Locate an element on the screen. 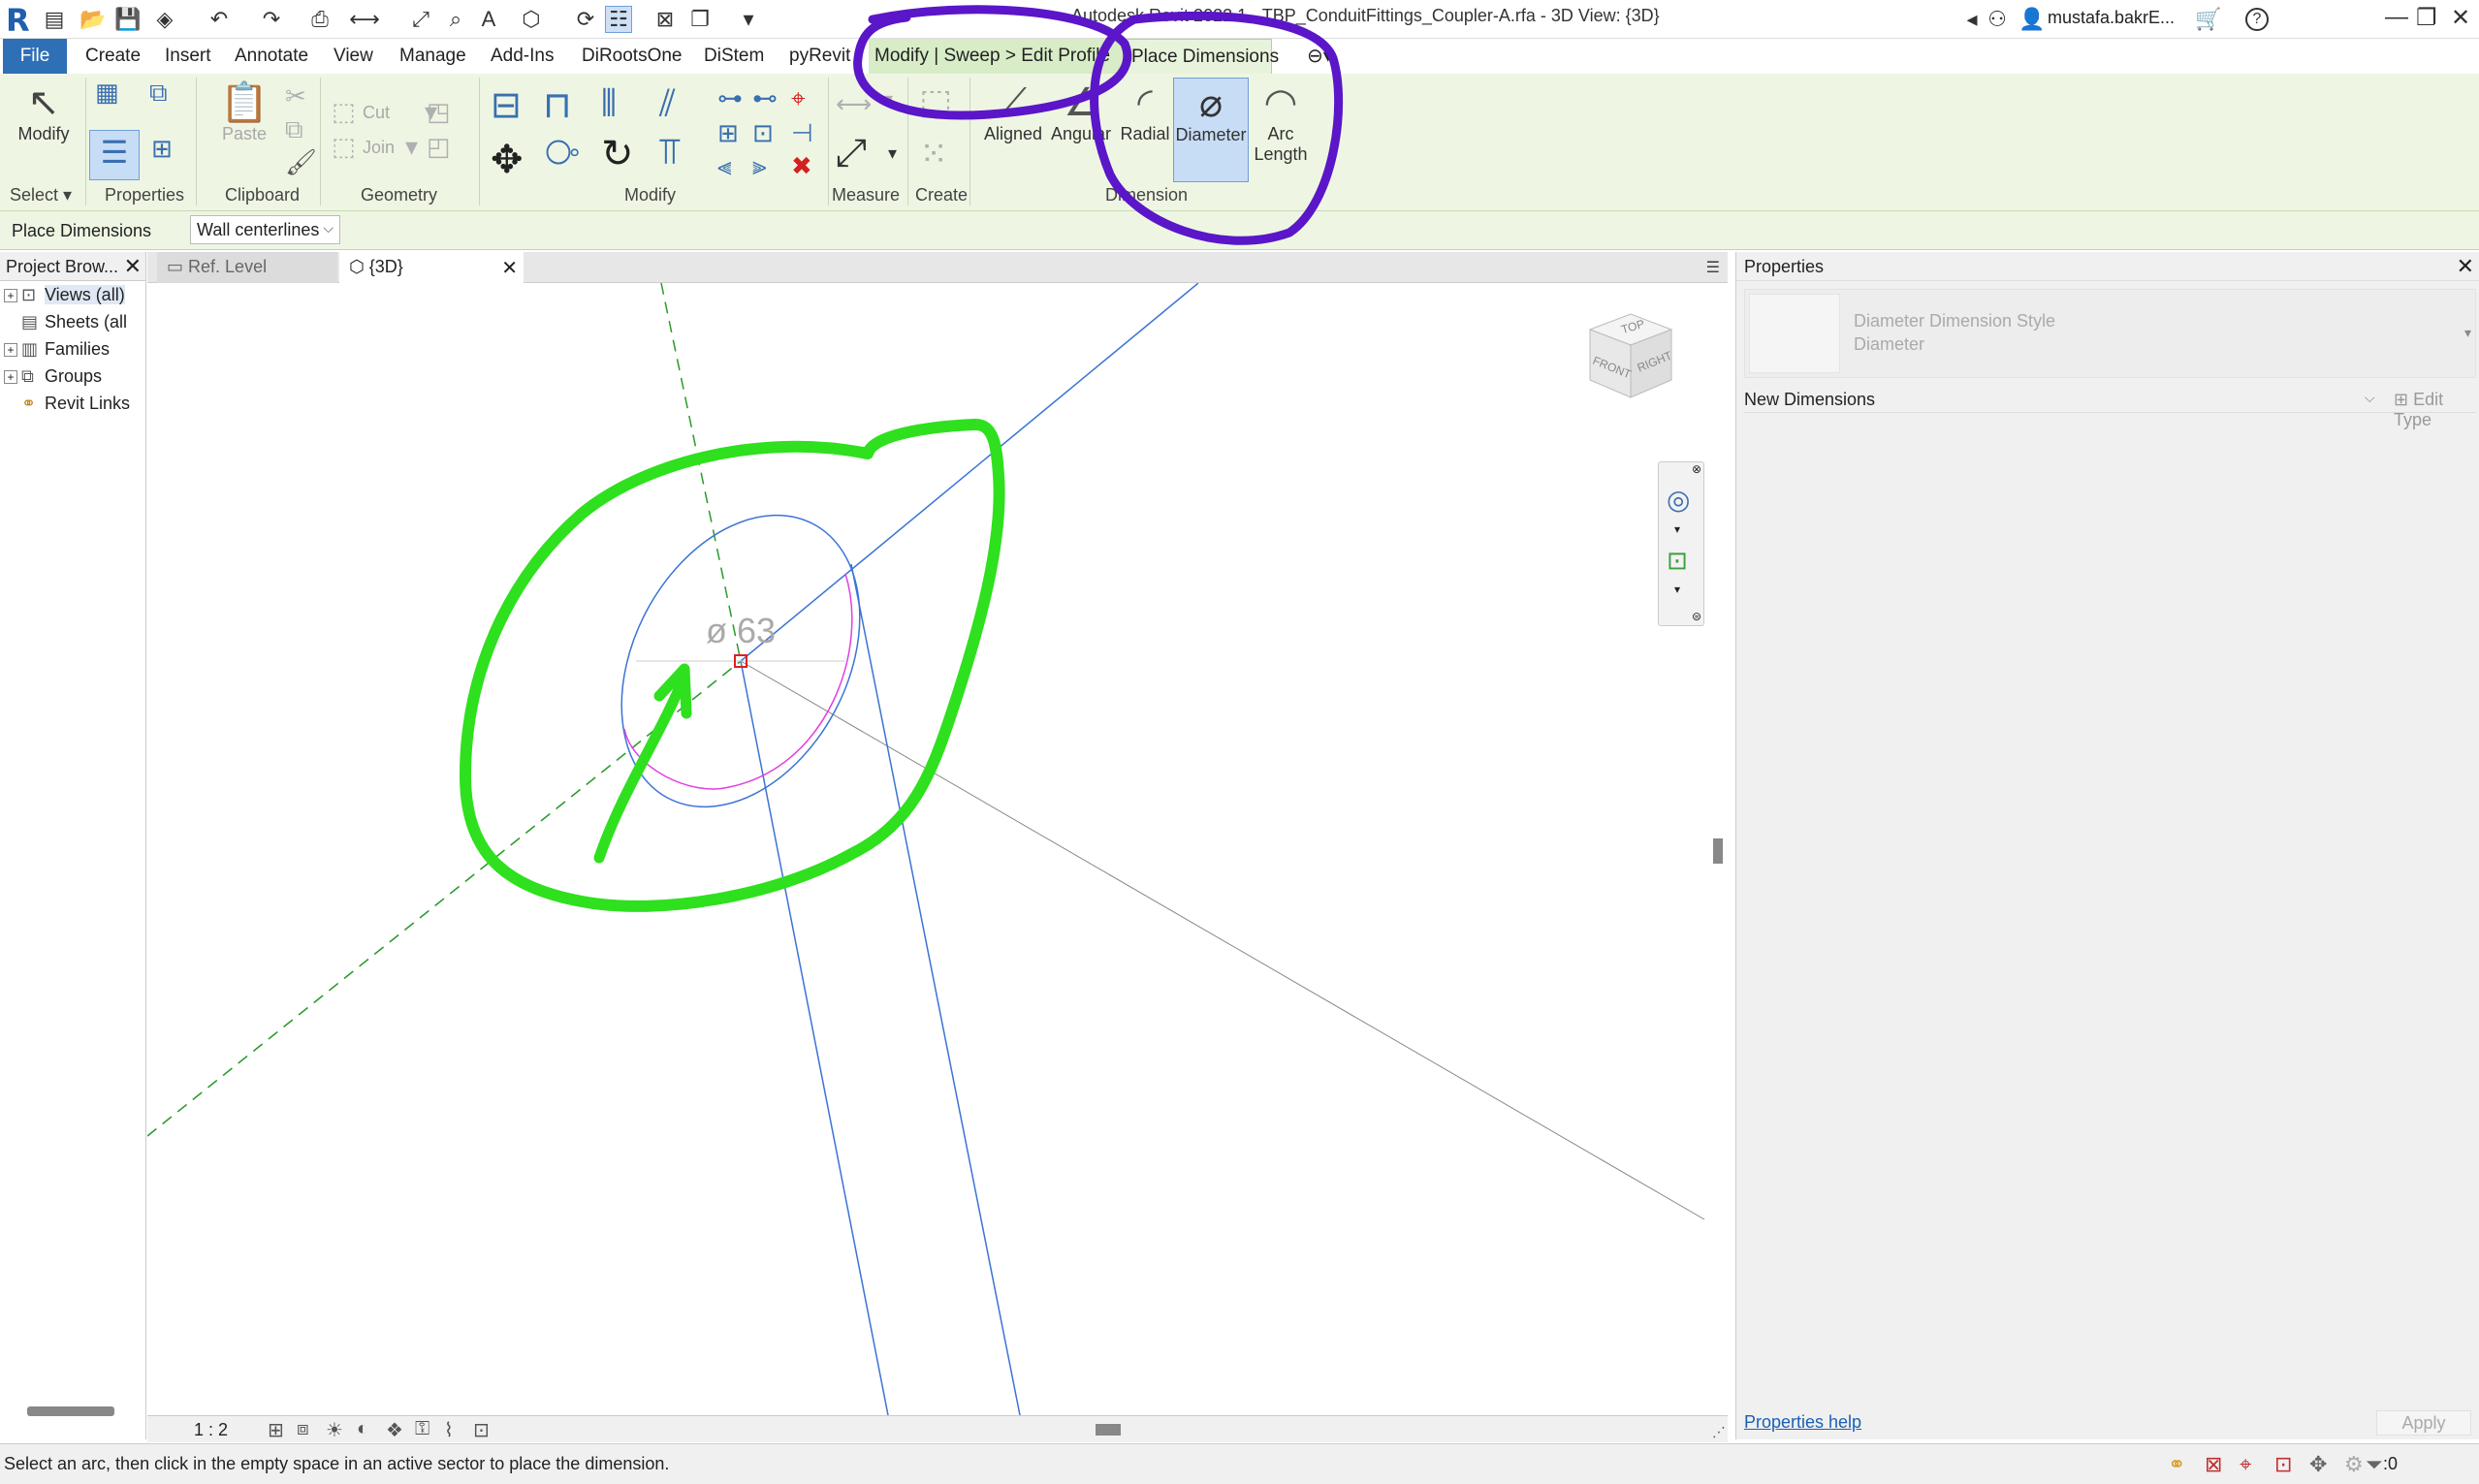 The image size is (2479, 1484). join-geometry-icon: ⬚ is located at coordinates (344, 147).